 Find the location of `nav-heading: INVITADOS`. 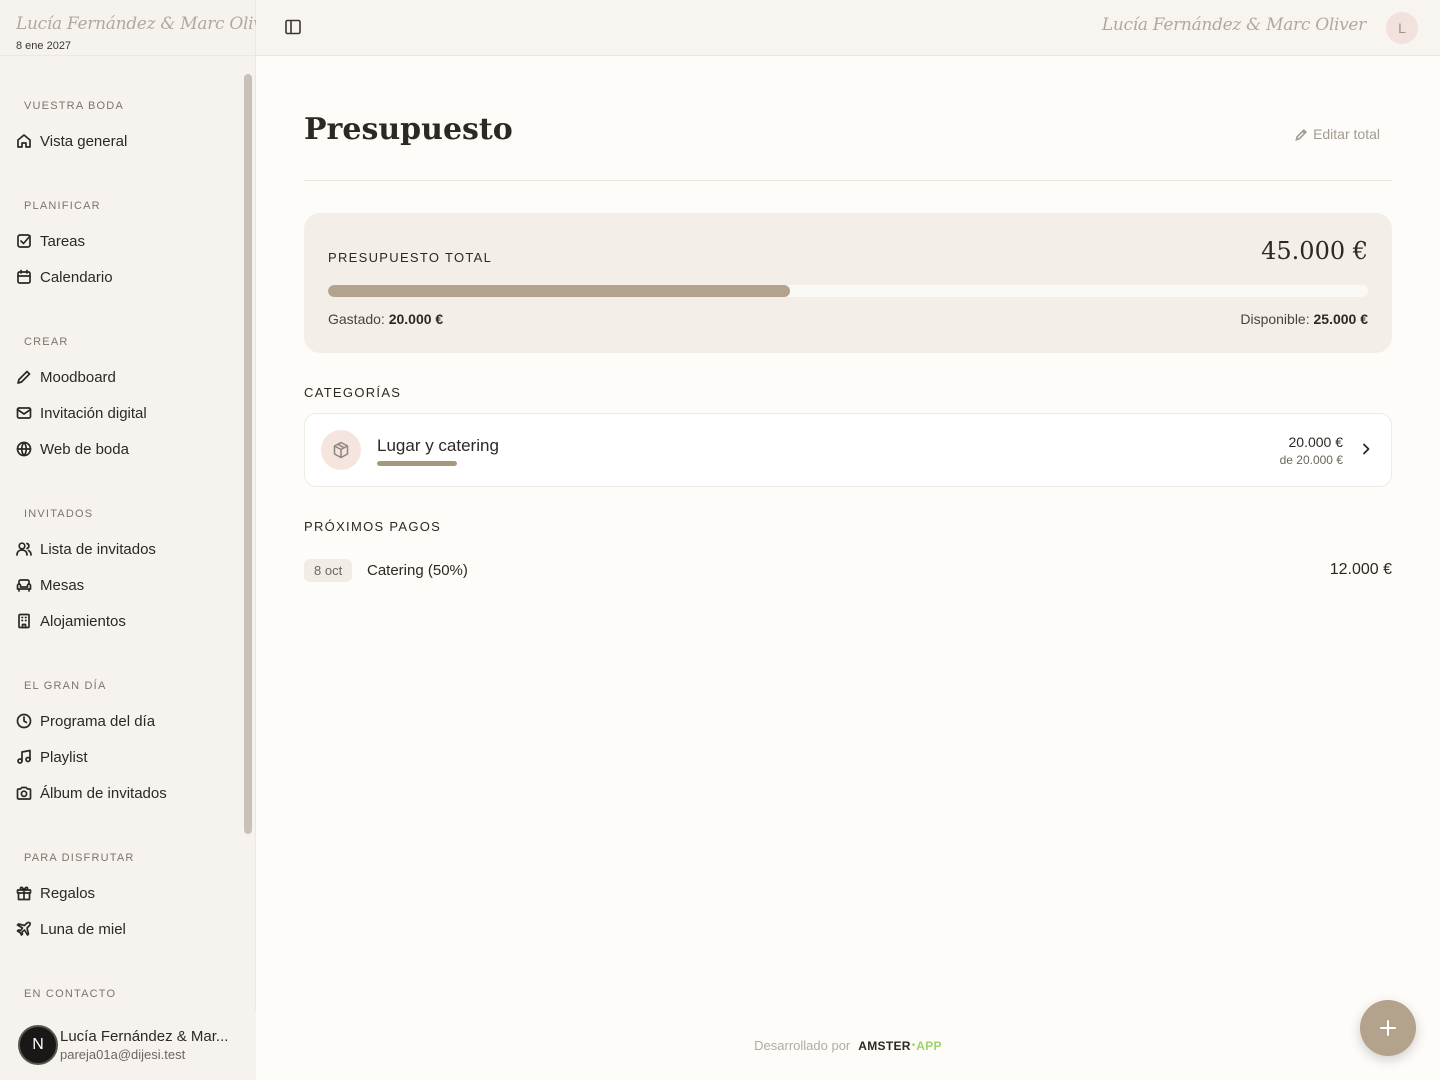

nav-heading: INVITADOS is located at coordinates (59, 514).